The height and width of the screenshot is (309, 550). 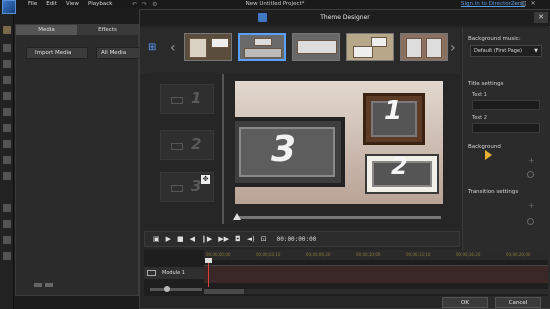 What do you see at coordinates (376, 291) in the screenshot?
I see `timeline-scrollbar` at bounding box center [376, 291].